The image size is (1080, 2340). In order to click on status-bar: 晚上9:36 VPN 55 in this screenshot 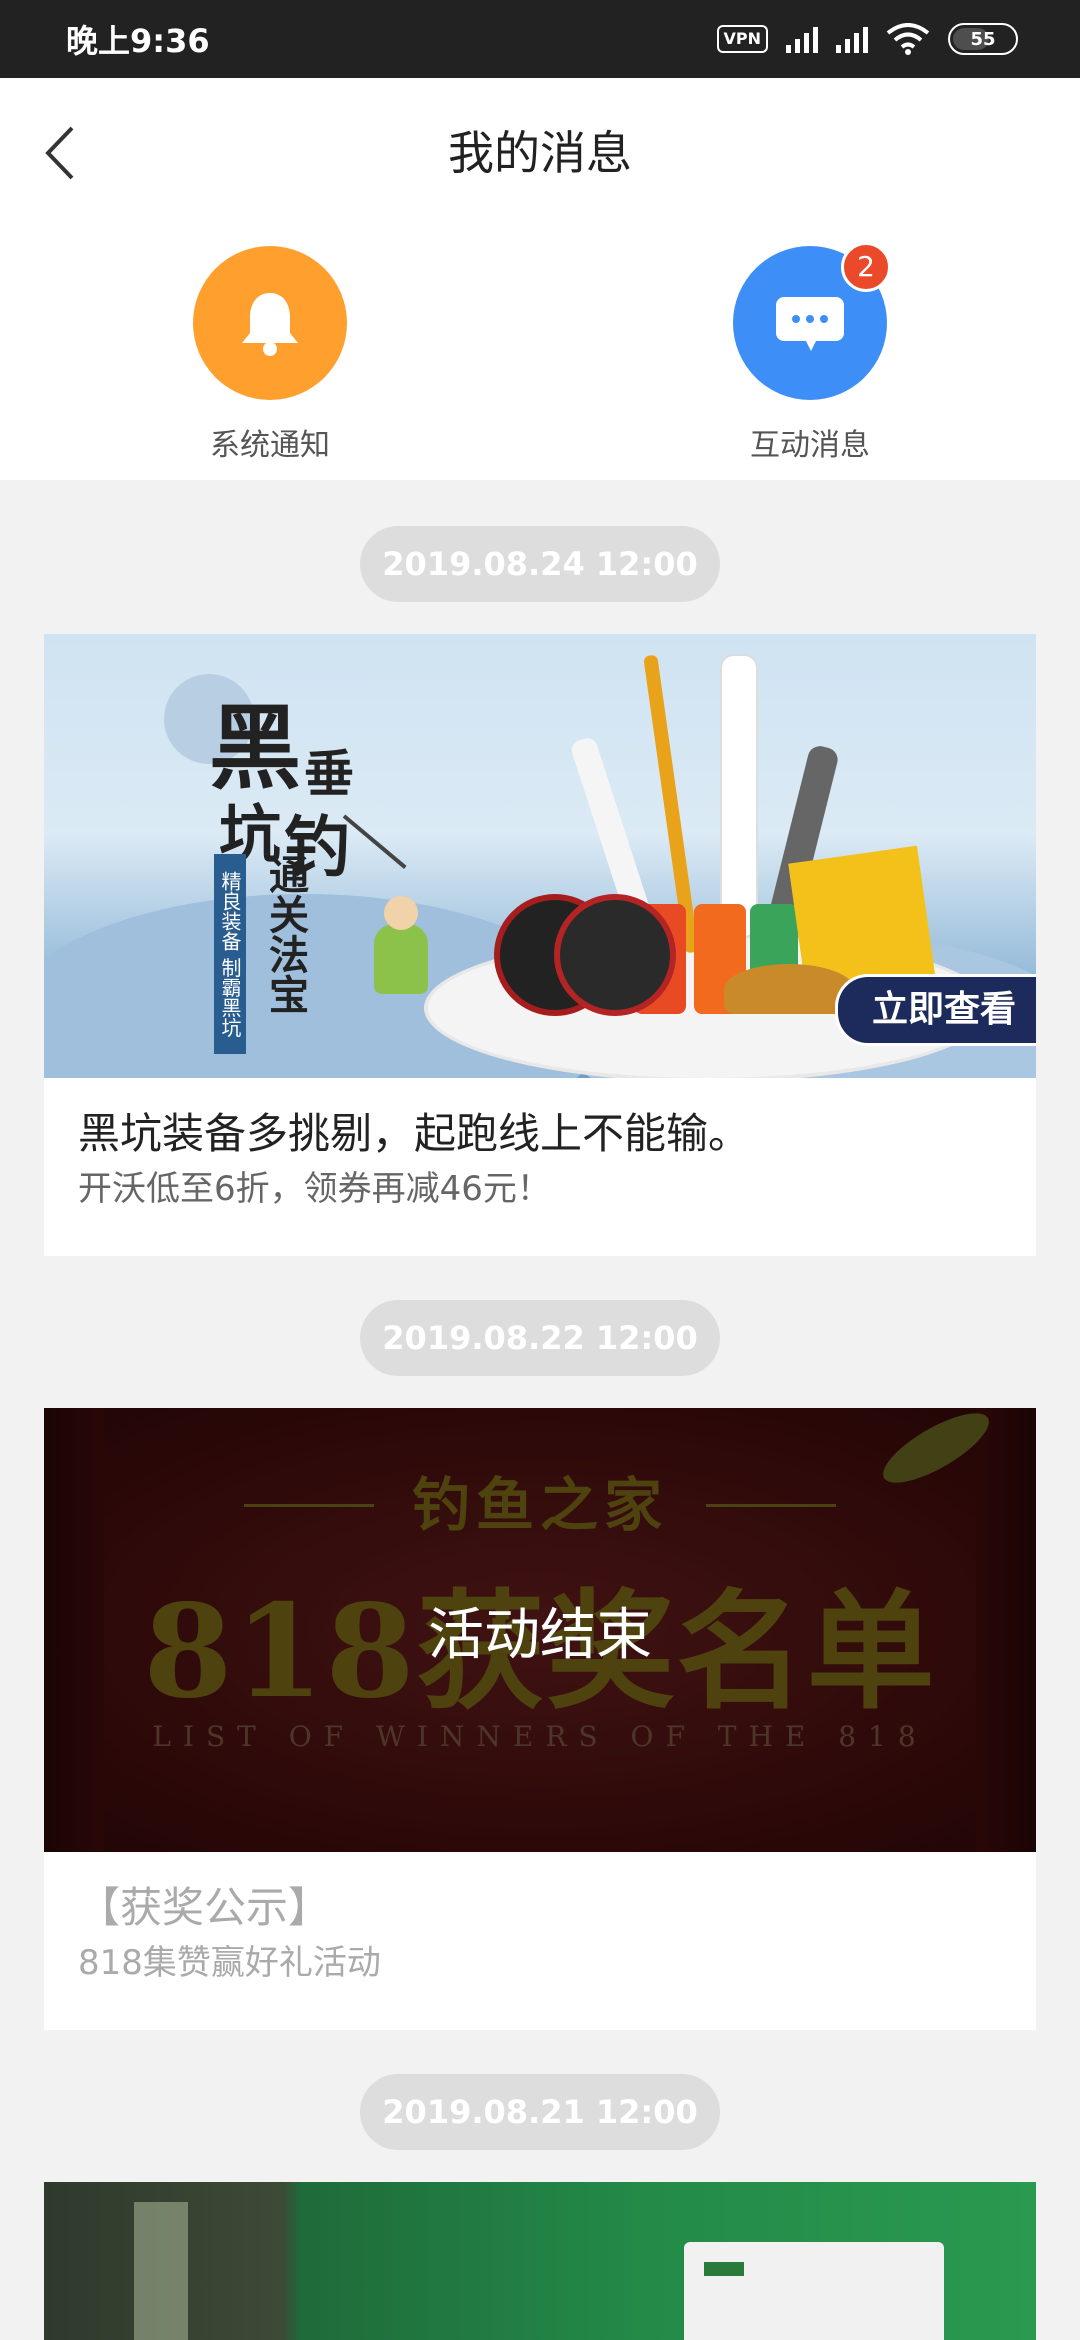, I will do `click(540, 39)`.